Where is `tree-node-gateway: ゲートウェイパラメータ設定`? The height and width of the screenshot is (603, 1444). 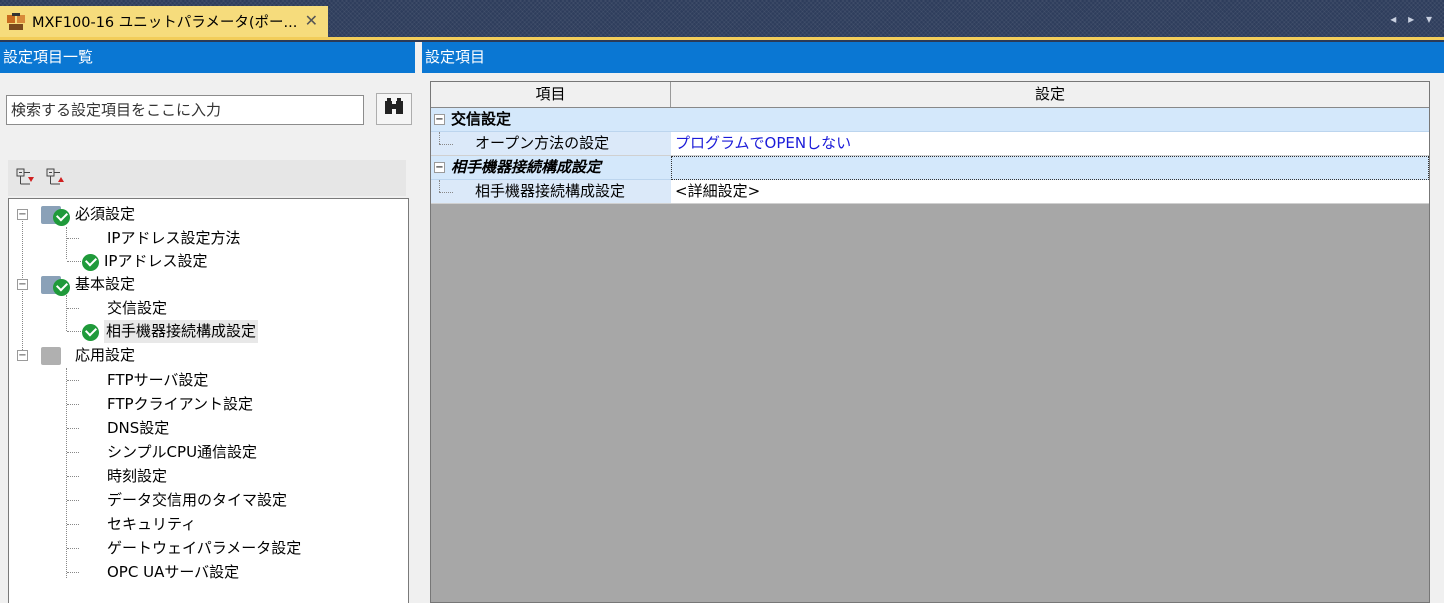 tree-node-gateway: ゲートウェイパラメータ設定 is located at coordinates (204, 548).